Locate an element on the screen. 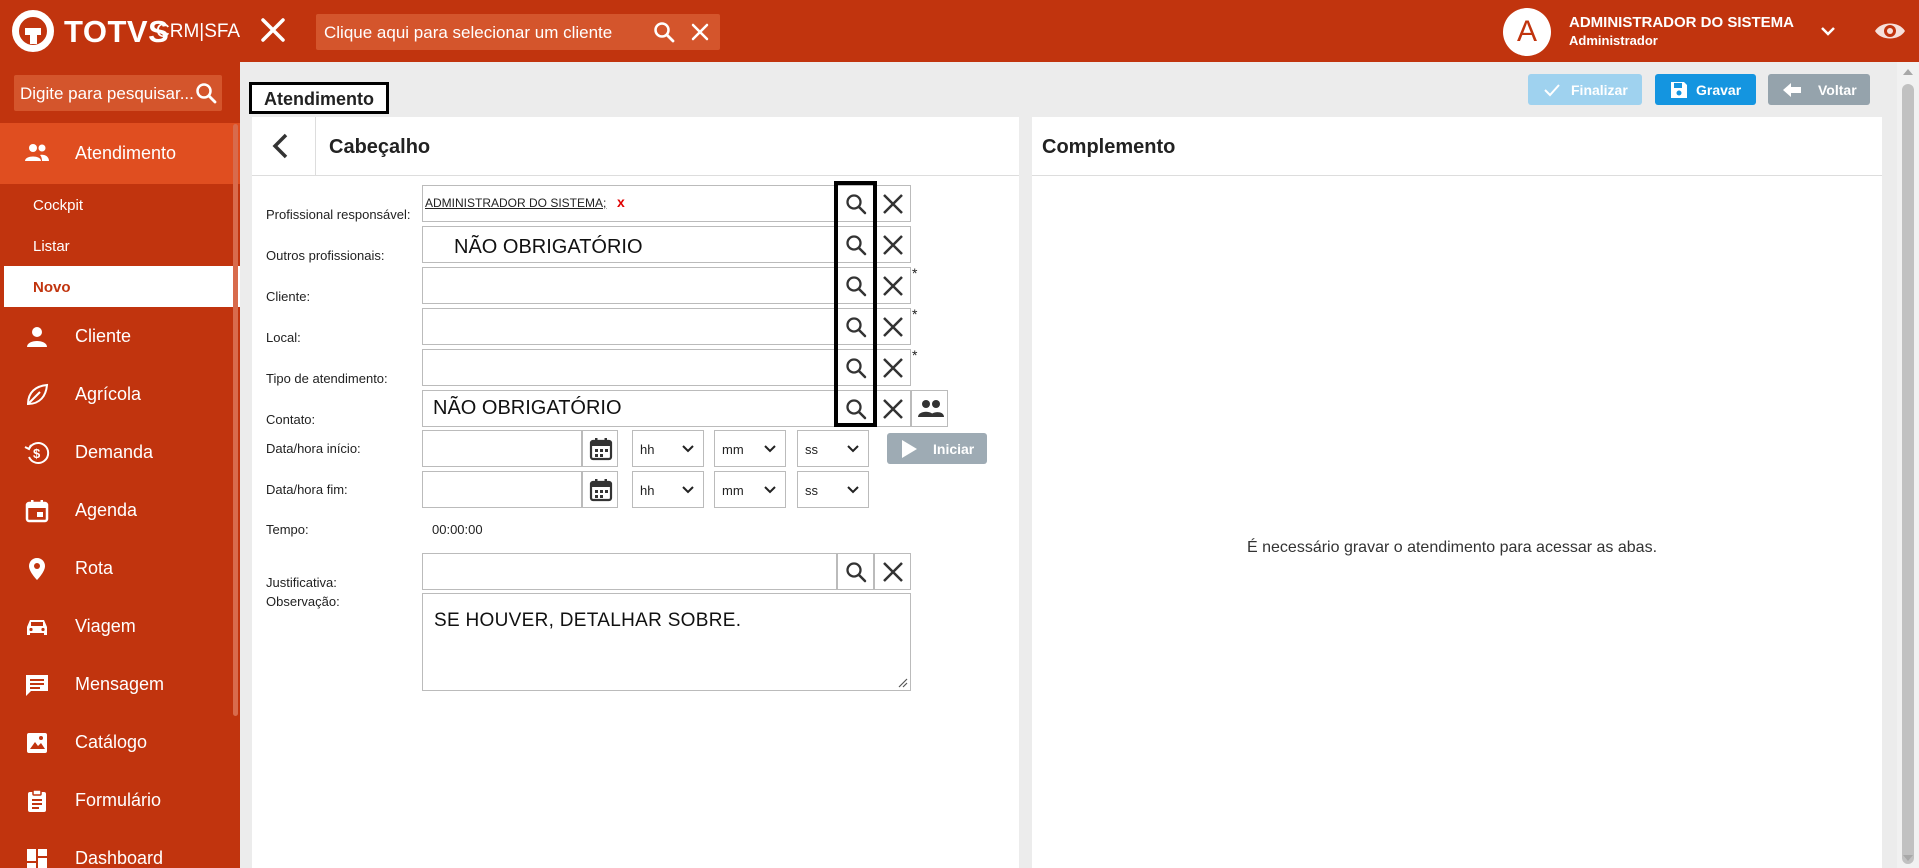 This screenshot has height=868, width=1919. totvs-logo-icon is located at coordinates (33, 31).